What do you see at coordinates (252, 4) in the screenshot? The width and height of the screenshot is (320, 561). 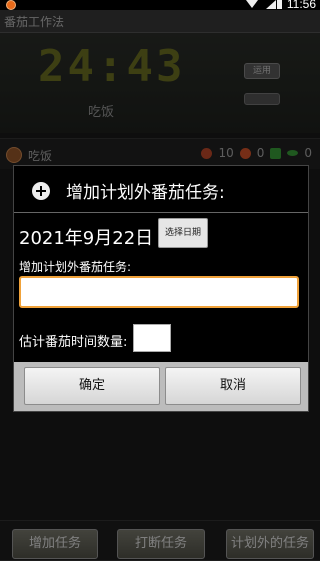 I see `wifi-icon` at bounding box center [252, 4].